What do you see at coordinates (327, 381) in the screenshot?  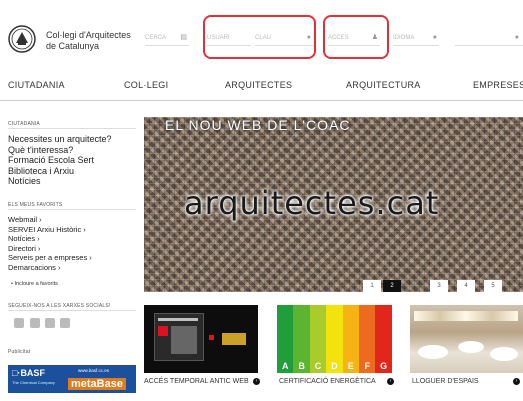 I see `caption-certificacio: CERTIFICACIÓ ENERGÈTICA` at bounding box center [327, 381].